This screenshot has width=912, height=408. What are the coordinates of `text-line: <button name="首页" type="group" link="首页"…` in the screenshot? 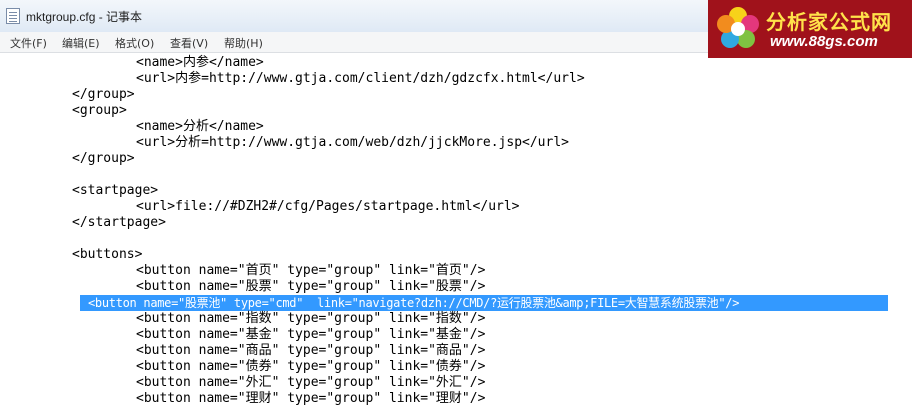 It's located at (311, 270).